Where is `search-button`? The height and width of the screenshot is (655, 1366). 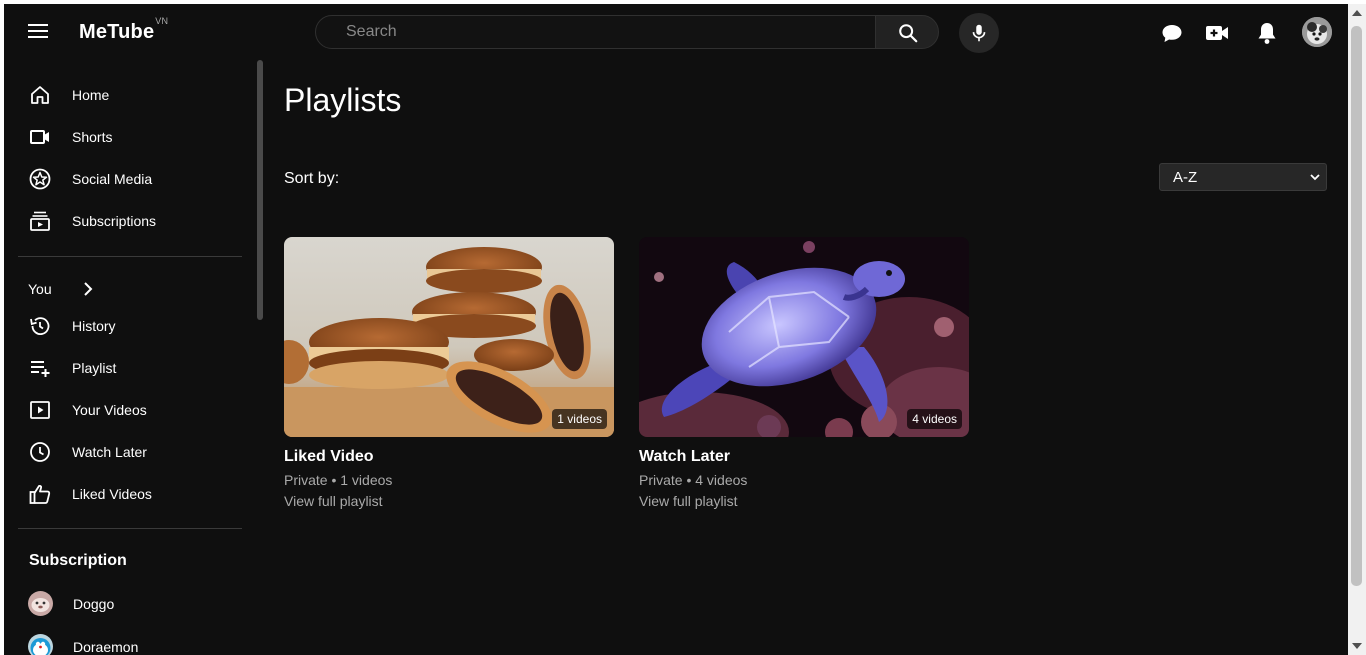
search-button is located at coordinates (907, 32).